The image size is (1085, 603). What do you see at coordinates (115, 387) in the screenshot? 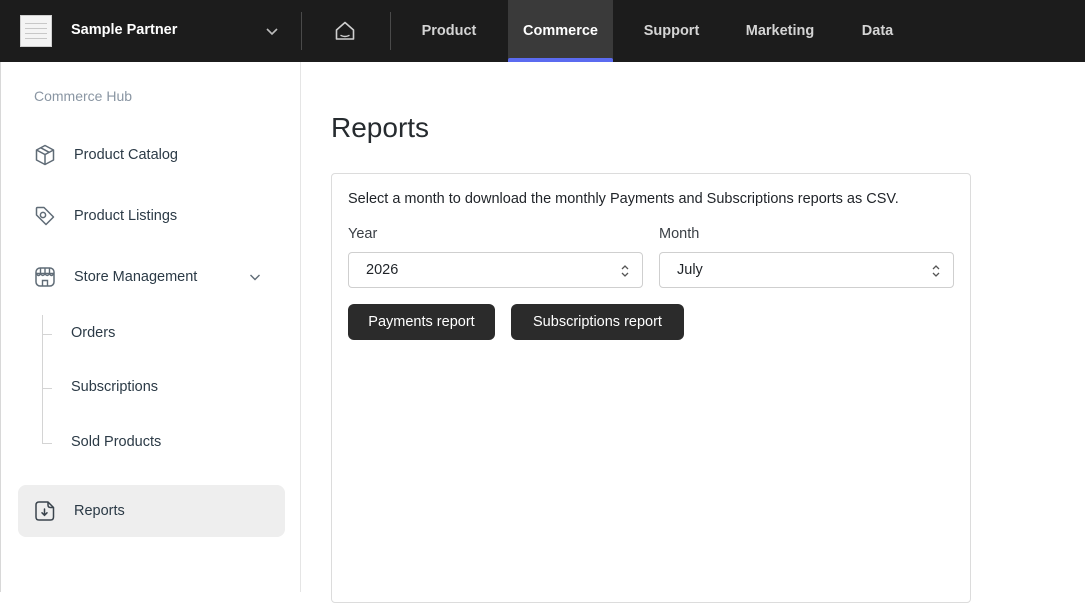
I see `sidebar-subitem-label: Subscriptions` at bounding box center [115, 387].